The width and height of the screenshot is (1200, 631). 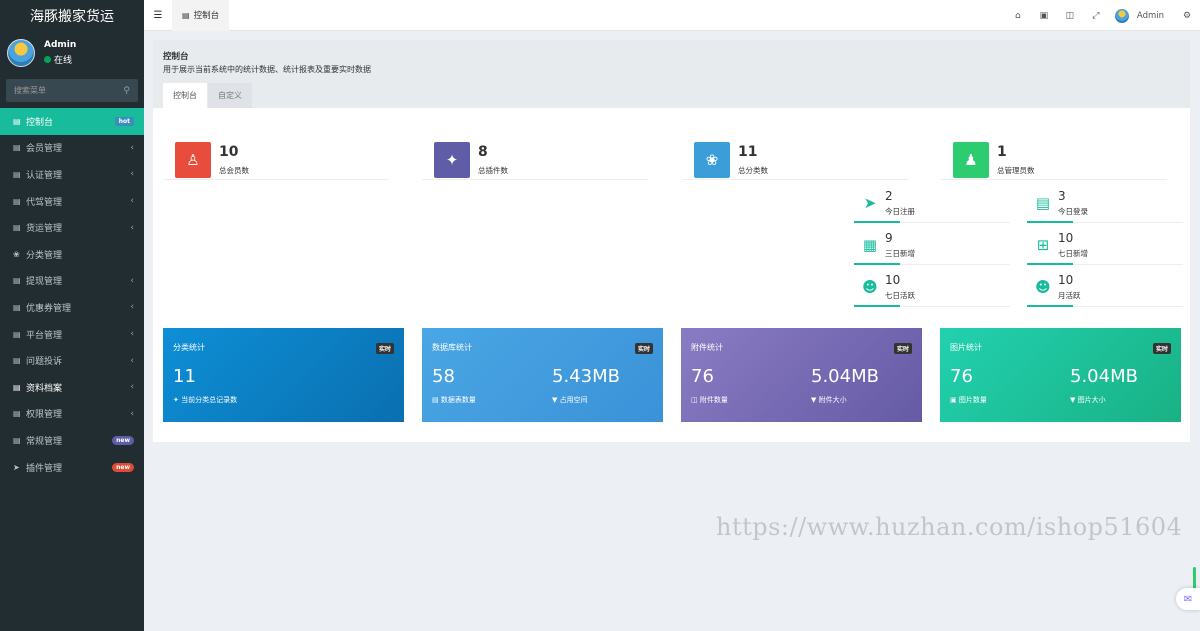 I want to click on card-attachment-stats: 附件统计 实时 76 5.04MB ◫ 附件数量 ▼ 附件大小, so click(x=801, y=375).